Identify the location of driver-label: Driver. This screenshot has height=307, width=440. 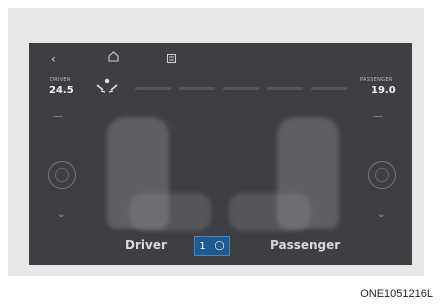
(146, 245).